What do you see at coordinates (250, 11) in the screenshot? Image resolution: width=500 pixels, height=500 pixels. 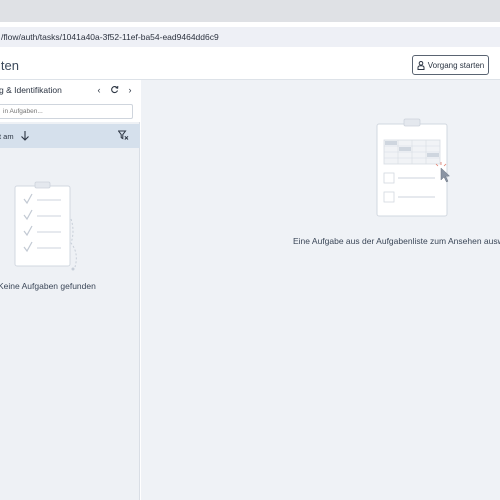 I see `browser-tabstrip` at bounding box center [250, 11].